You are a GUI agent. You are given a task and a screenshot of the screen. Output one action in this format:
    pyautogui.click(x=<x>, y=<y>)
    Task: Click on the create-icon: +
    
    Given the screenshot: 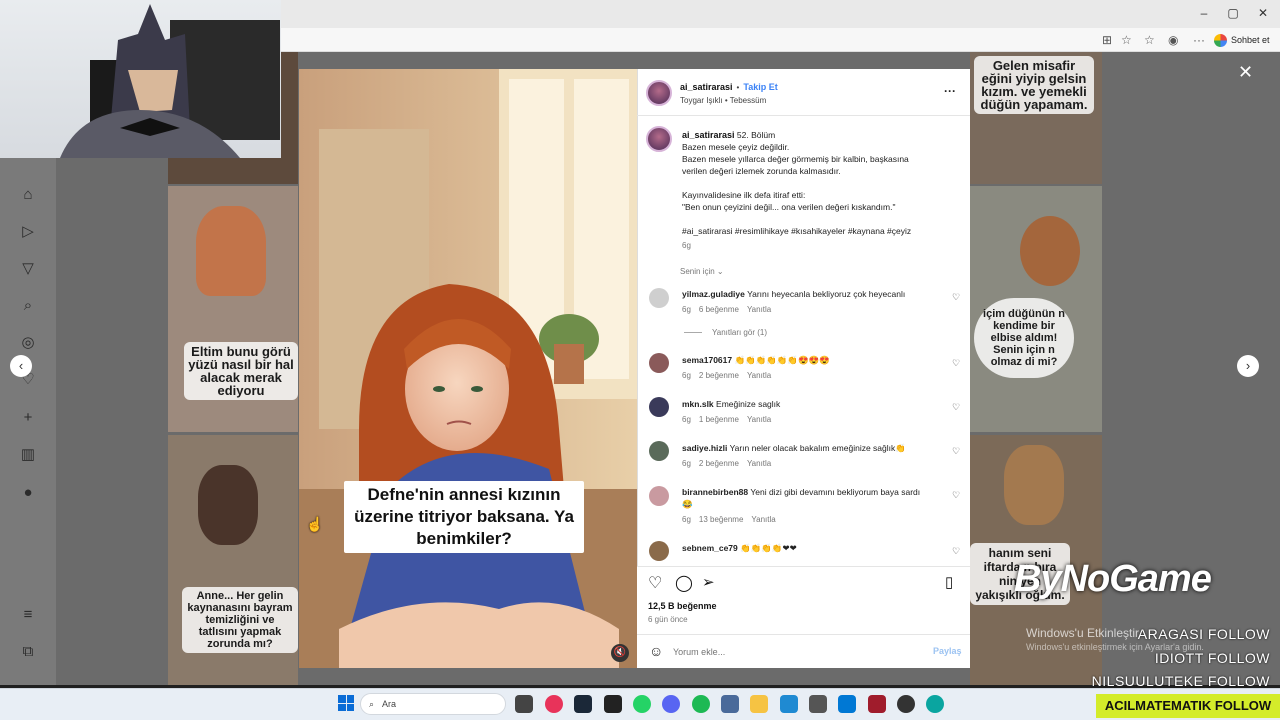 What is the action you would take?
    pyautogui.click(x=28, y=418)
    